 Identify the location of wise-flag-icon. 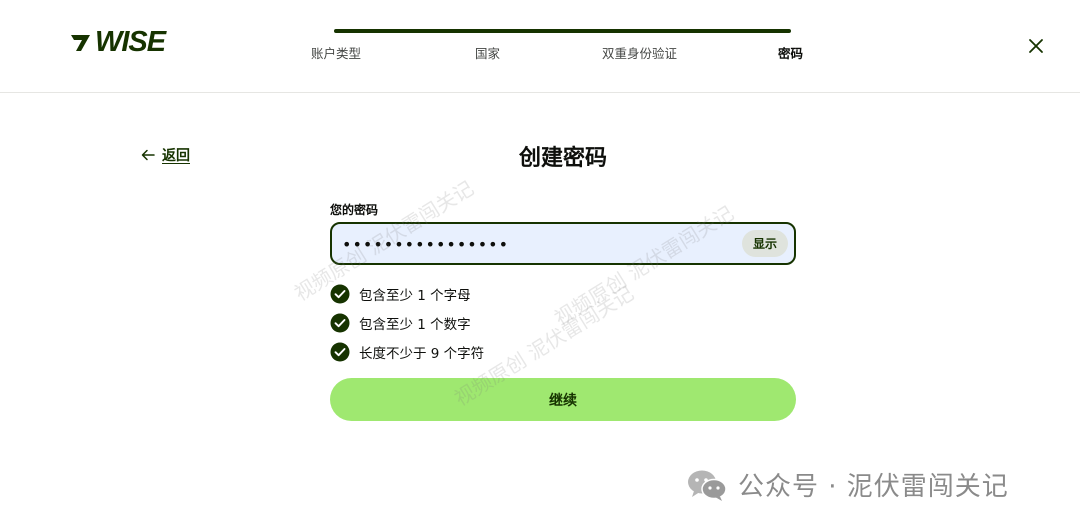
(80, 43).